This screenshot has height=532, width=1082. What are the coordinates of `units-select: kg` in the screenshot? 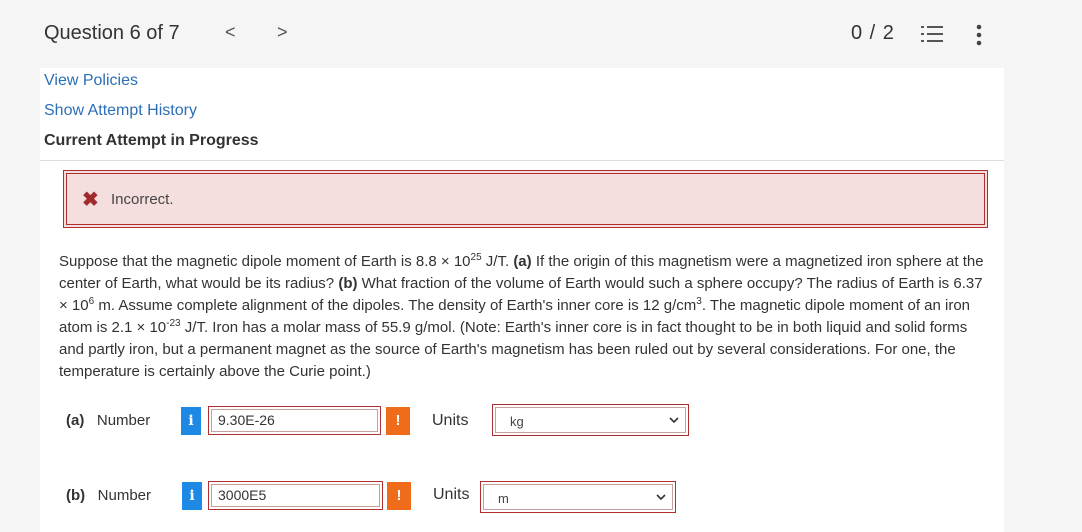 It's located at (590, 420).